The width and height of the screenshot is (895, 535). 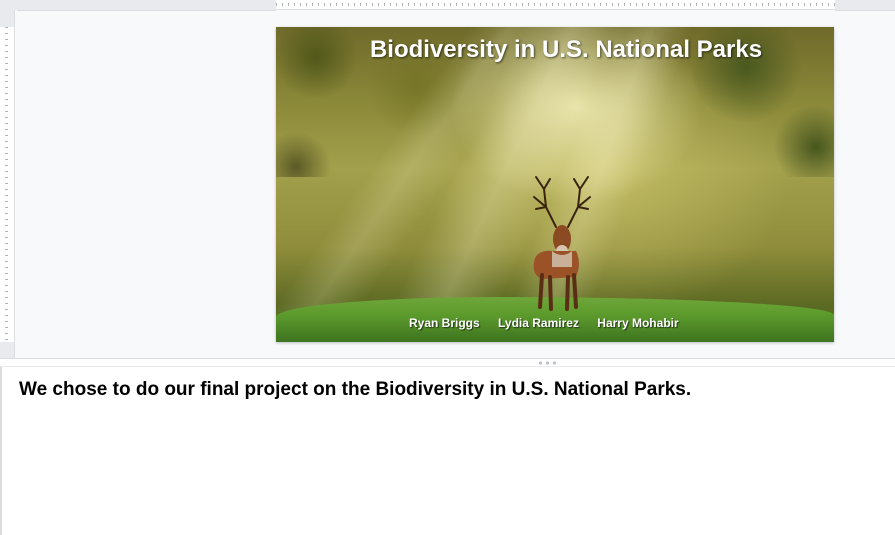 I want to click on author-name: Harry Mohabir, so click(x=638, y=323).